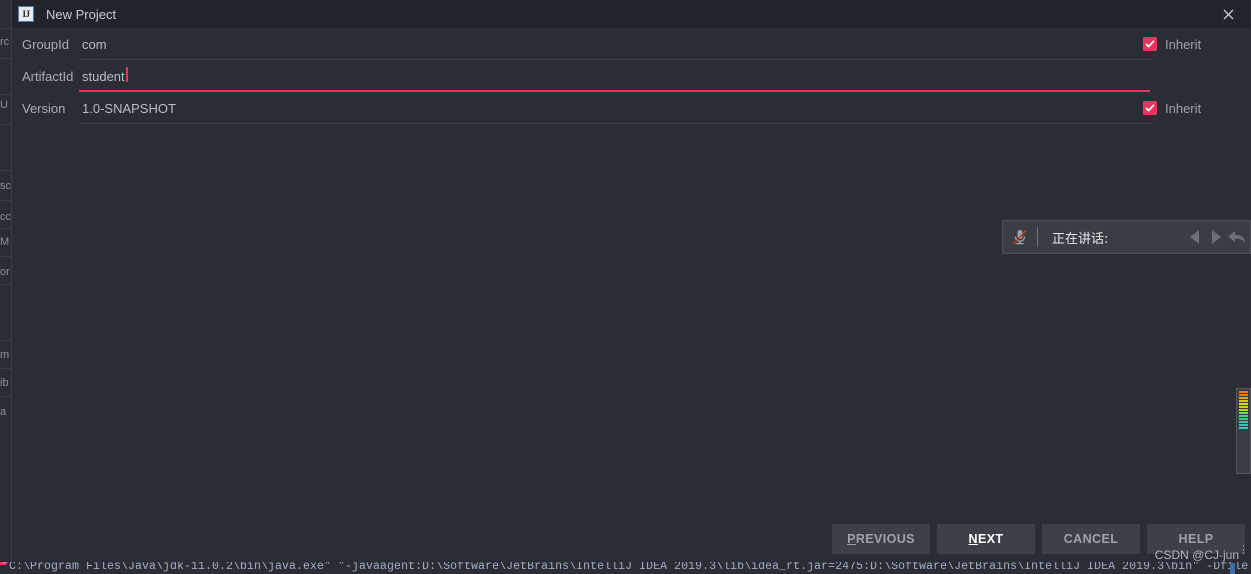 The width and height of the screenshot is (1251, 574). What do you see at coordinates (1243, 550) in the screenshot?
I see `right-toolbar-handle-icon: ⋮` at bounding box center [1243, 550].